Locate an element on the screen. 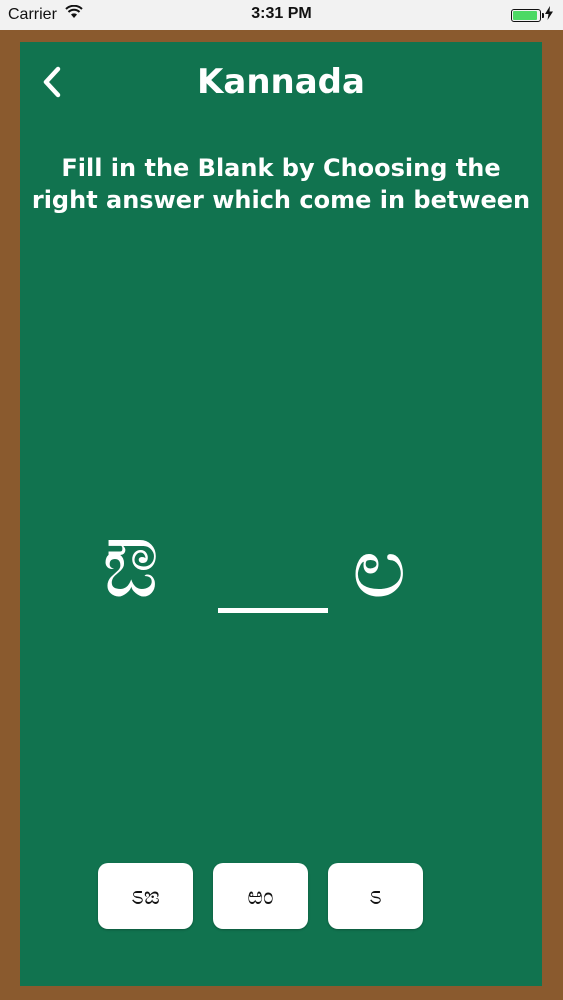 This screenshot has width=563, height=1000. status-right is located at coordinates (532, 15).